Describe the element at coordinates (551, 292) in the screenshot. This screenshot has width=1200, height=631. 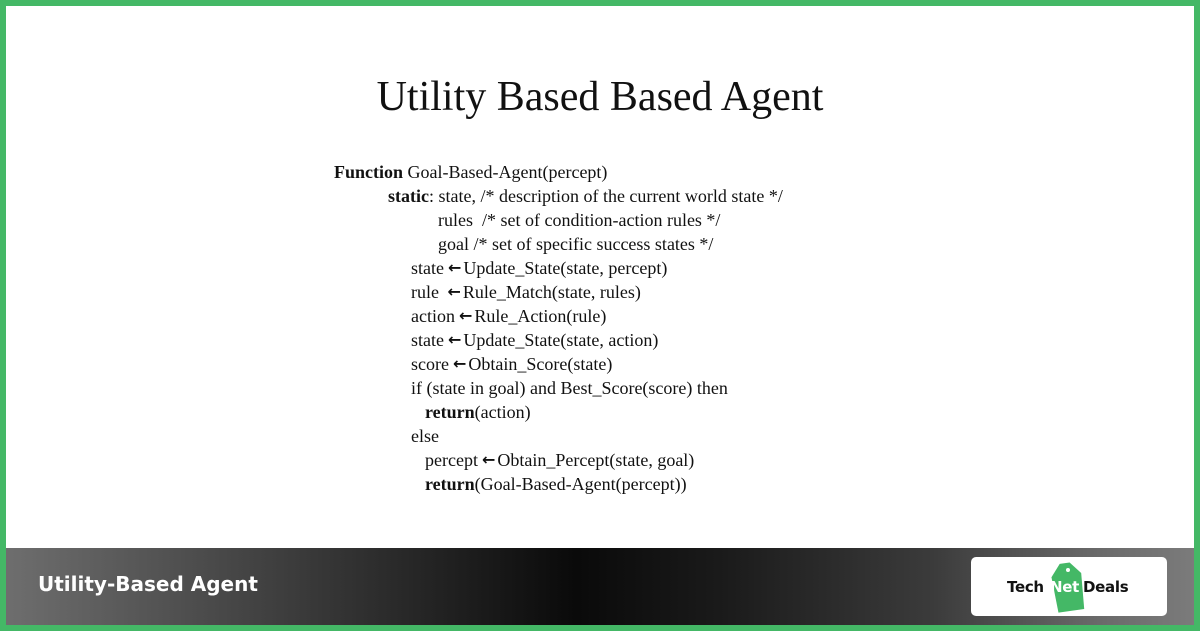
I see `code-rhs: Rule_Match(state, rules)` at that location.